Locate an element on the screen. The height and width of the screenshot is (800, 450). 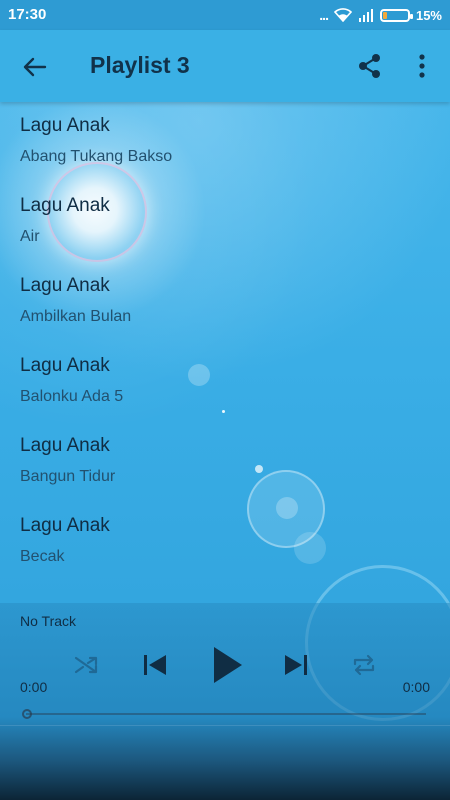
page-title: Playlist 3 is located at coordinates (140, 65).